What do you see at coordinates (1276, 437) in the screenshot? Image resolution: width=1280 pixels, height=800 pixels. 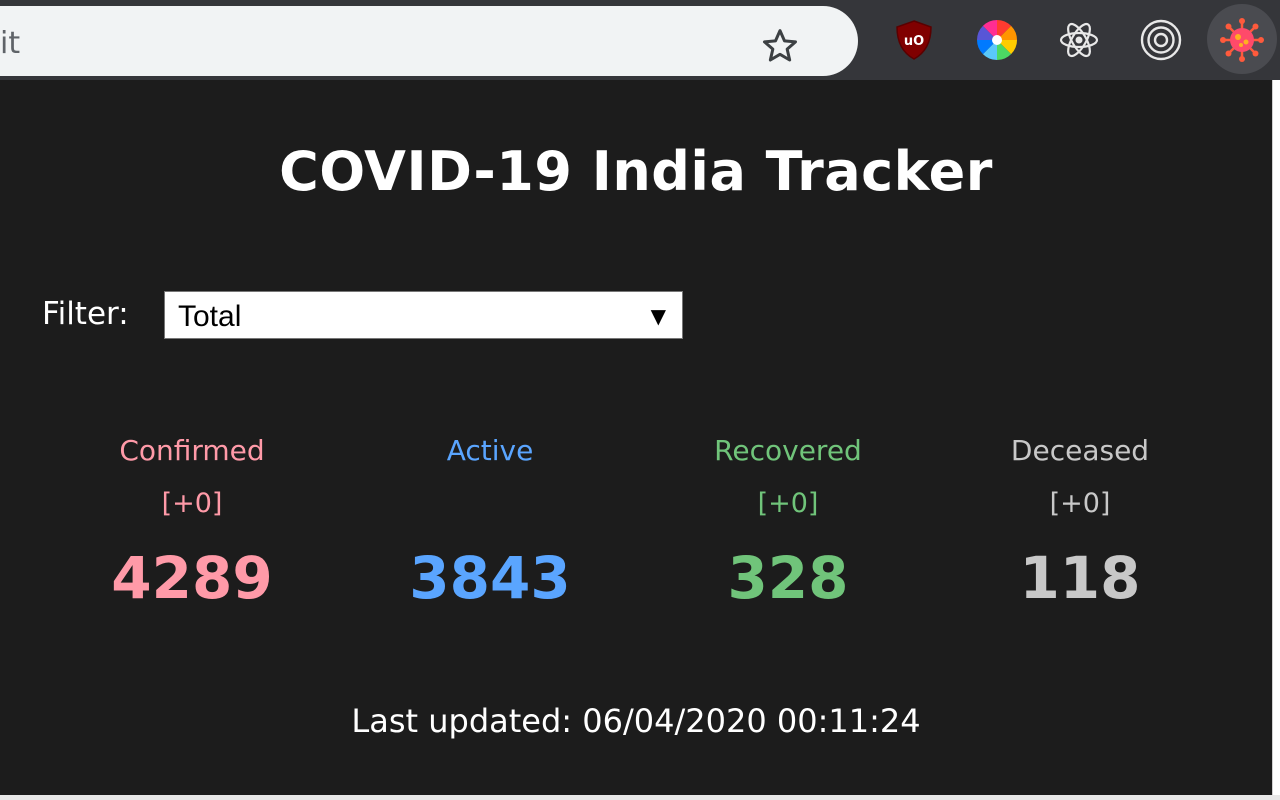 I see `window-edge` at bounding box center [1276, 437].